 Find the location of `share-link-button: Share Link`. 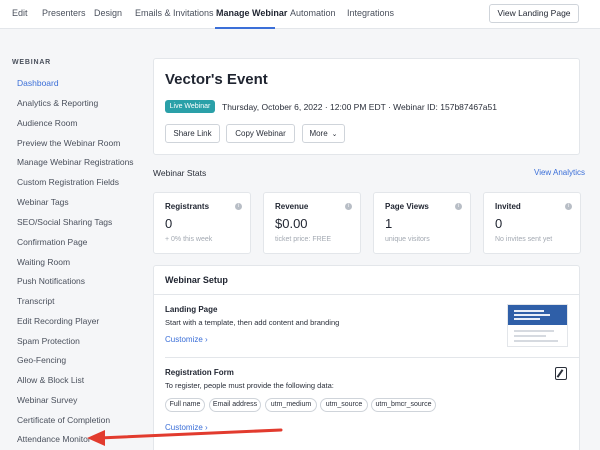

share-link-button: Share Link is located at coordinates (192, 133).